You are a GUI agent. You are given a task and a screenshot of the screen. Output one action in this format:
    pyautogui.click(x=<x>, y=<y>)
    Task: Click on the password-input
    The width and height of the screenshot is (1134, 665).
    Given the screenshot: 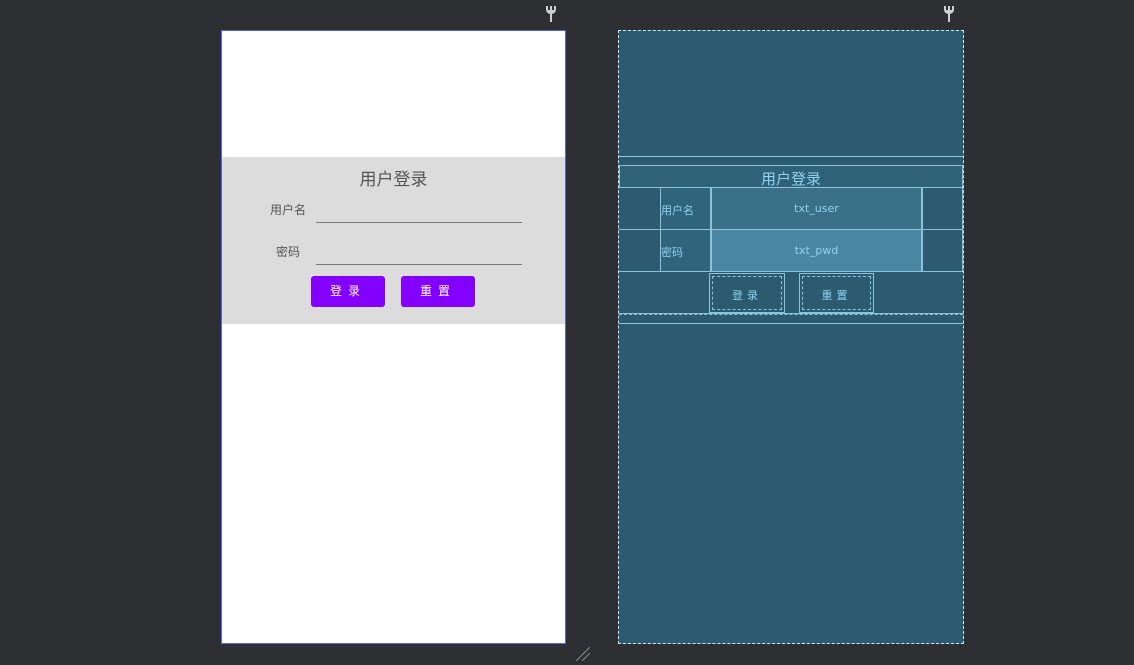 What is the action you would take?
    pyautogui.click(x=419, y=250)
    